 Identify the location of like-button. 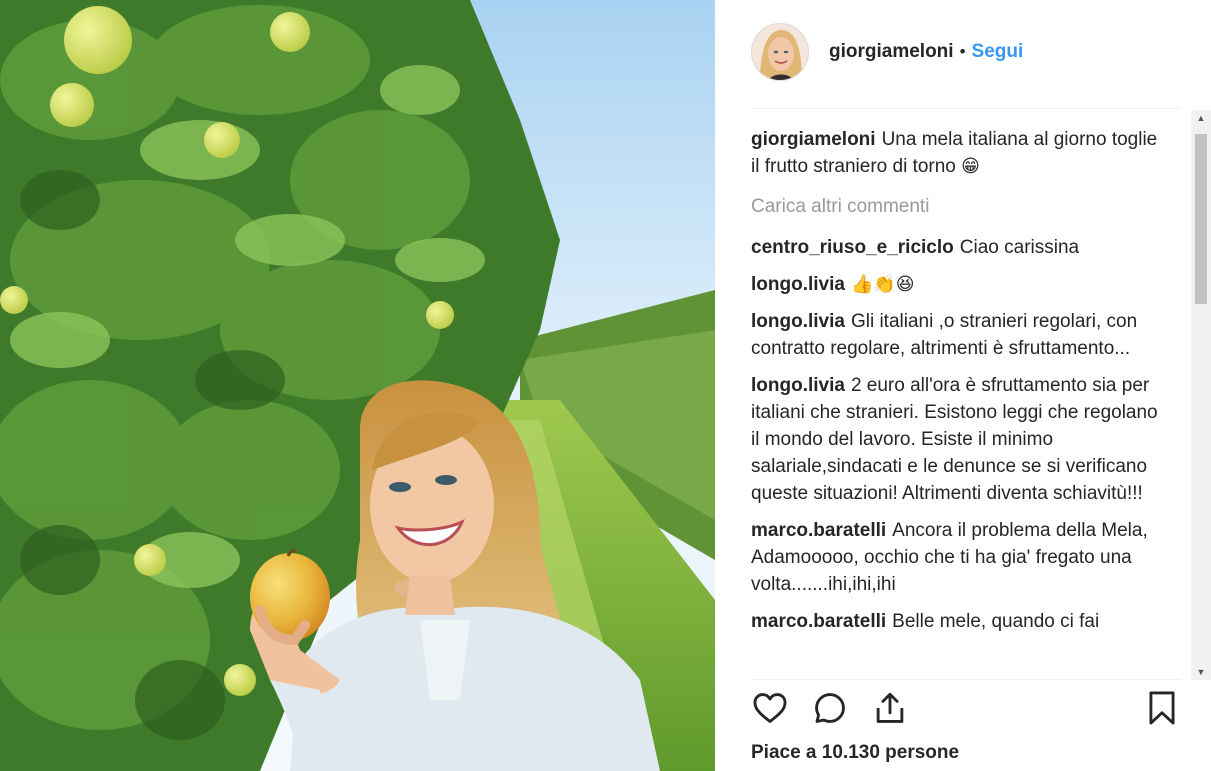
(771, 709).